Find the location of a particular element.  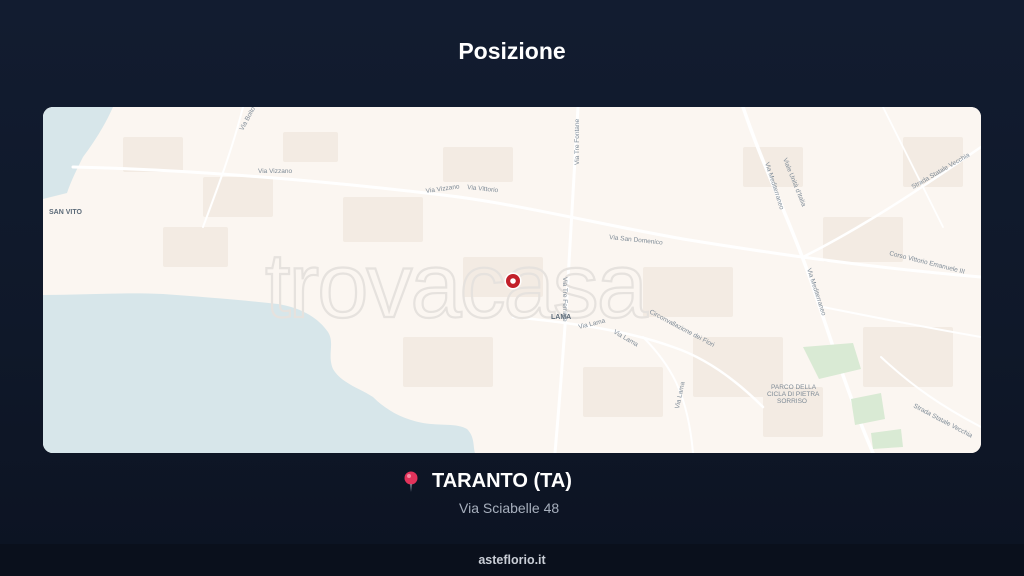

map-street-via-vizzano: Via Vizzano is located at coordinates (275, 171).